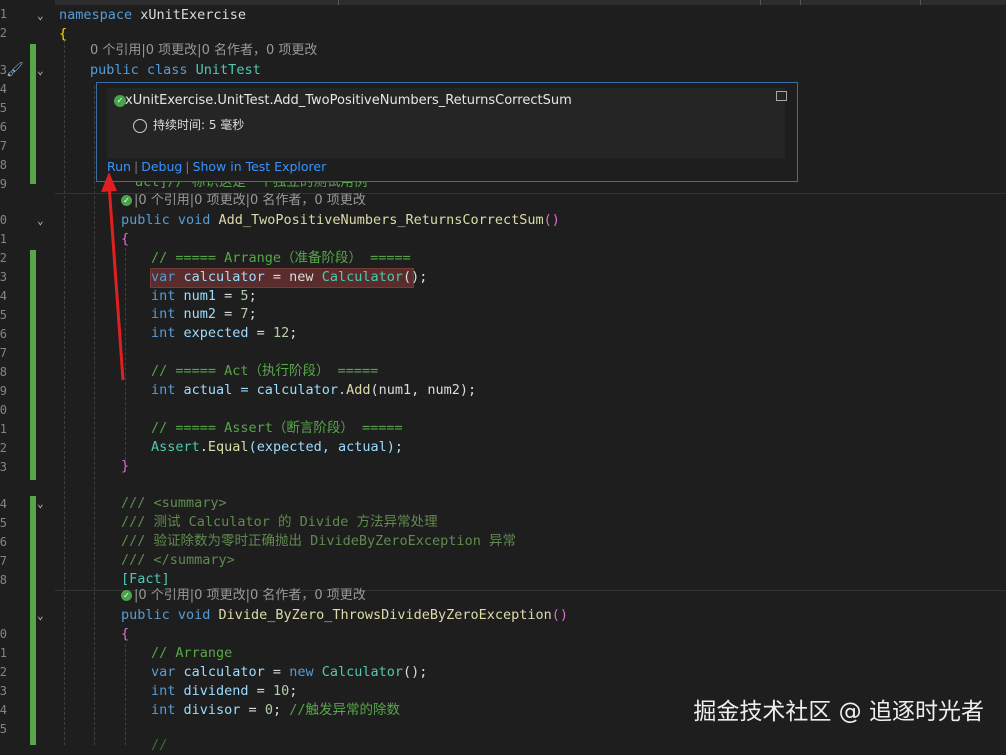 This screenshot has width=1006, height=755. Describe the element at coordinates (113, 276) in the screenshot. I see `annotation-arrow` at that location.